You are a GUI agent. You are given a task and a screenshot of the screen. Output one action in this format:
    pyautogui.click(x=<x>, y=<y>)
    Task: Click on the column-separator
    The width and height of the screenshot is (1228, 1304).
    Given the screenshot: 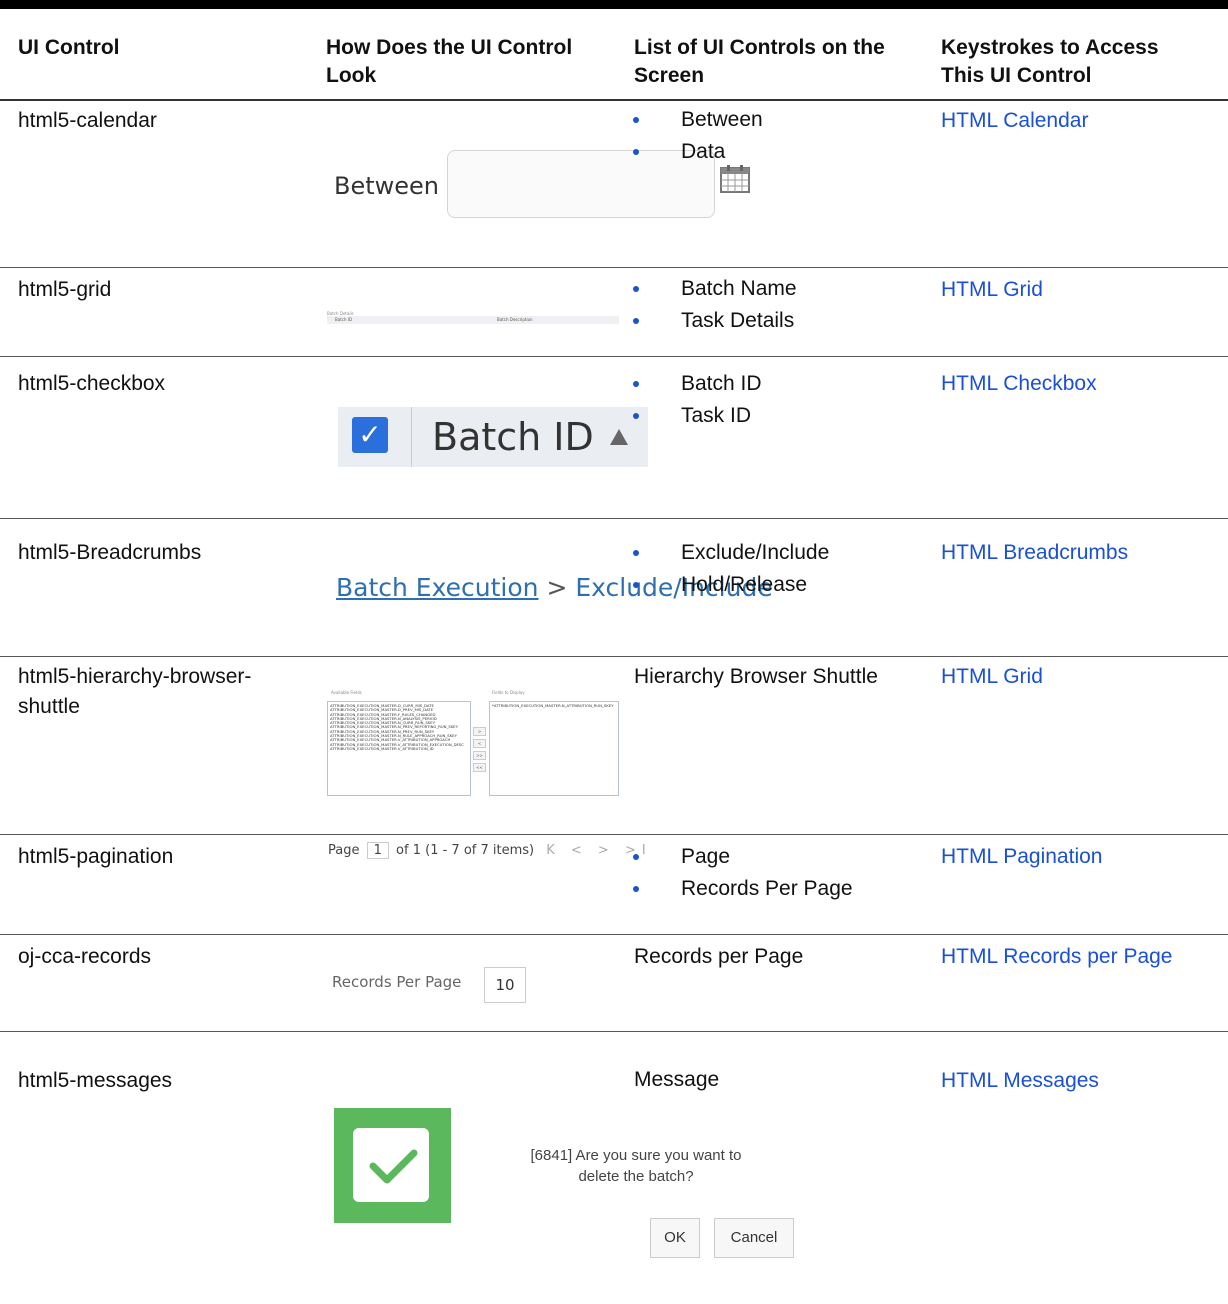 What is the action you would take?
    pyautogui.click(x=411, y=437)
    